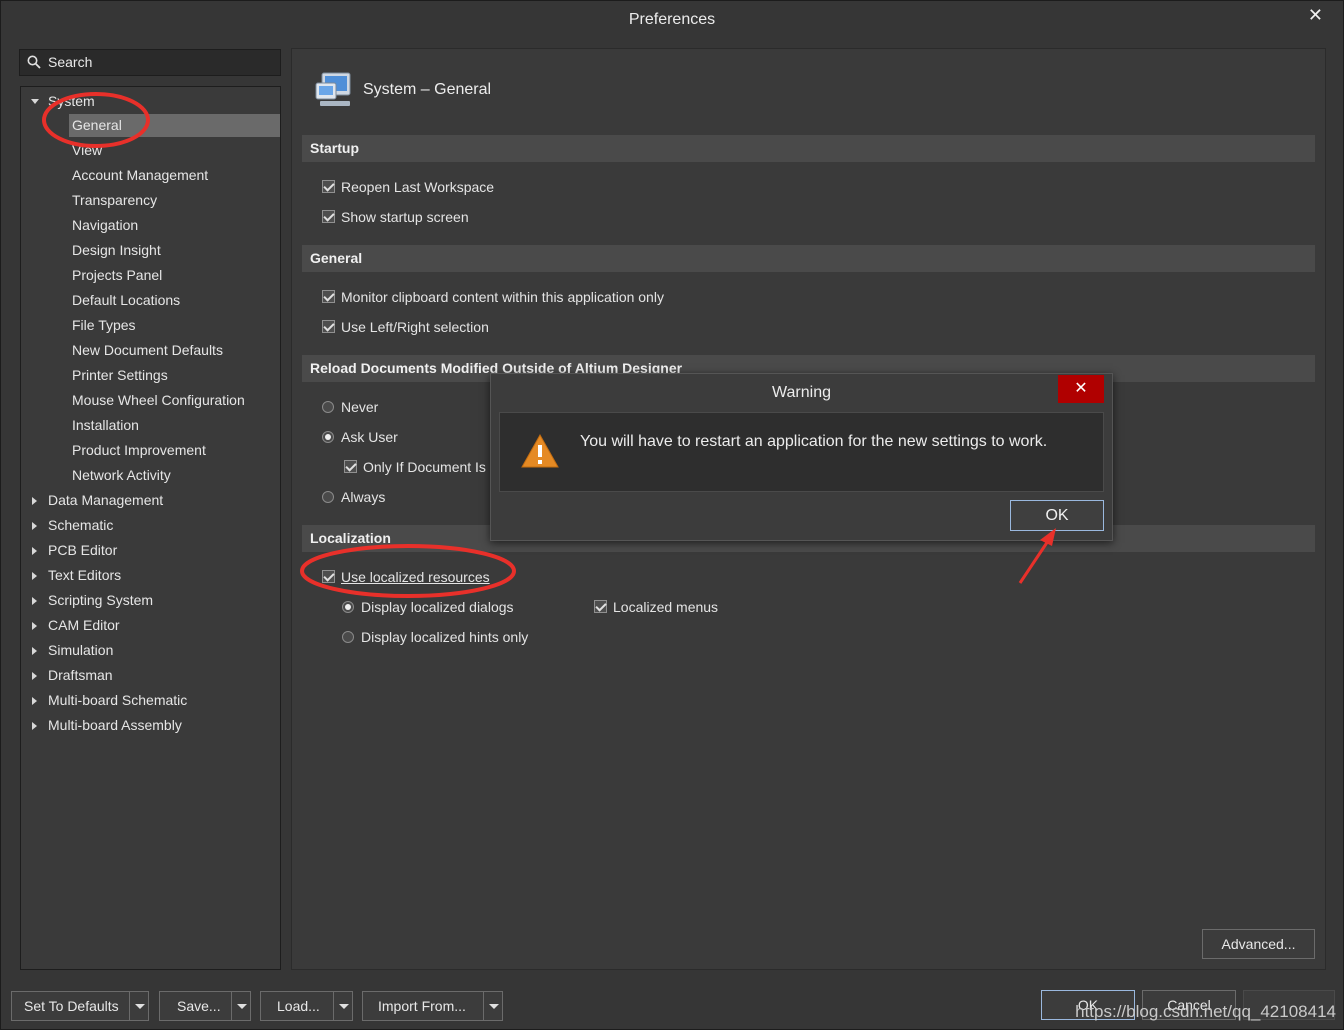 This screenshot has width=1344, height=1030. I want to click on dialog-close-button: ✕, so click(1081, 389).